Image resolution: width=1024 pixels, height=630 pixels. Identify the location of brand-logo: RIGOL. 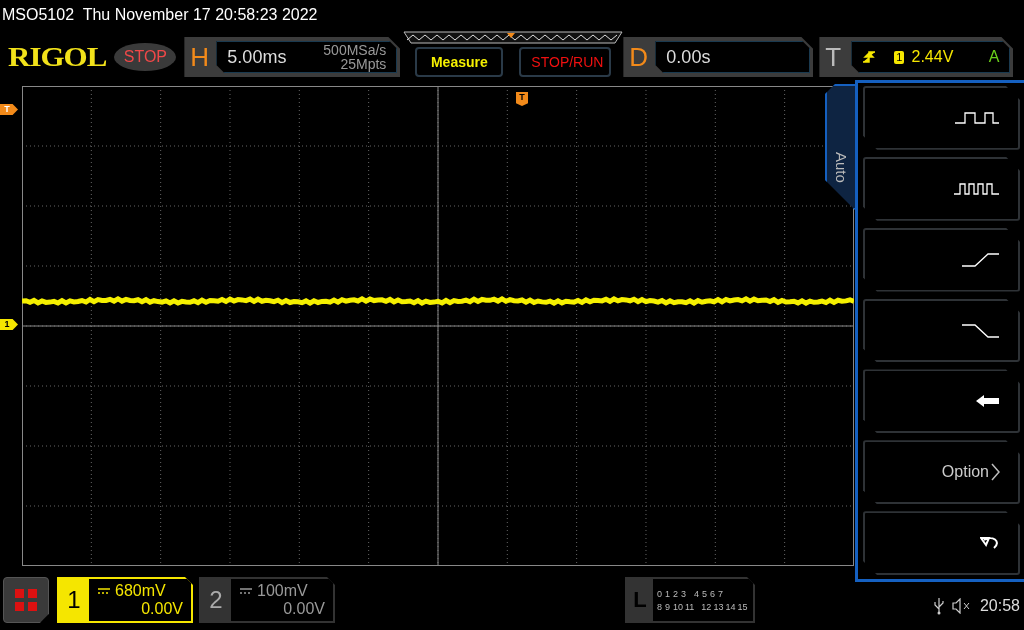
(57, 57).